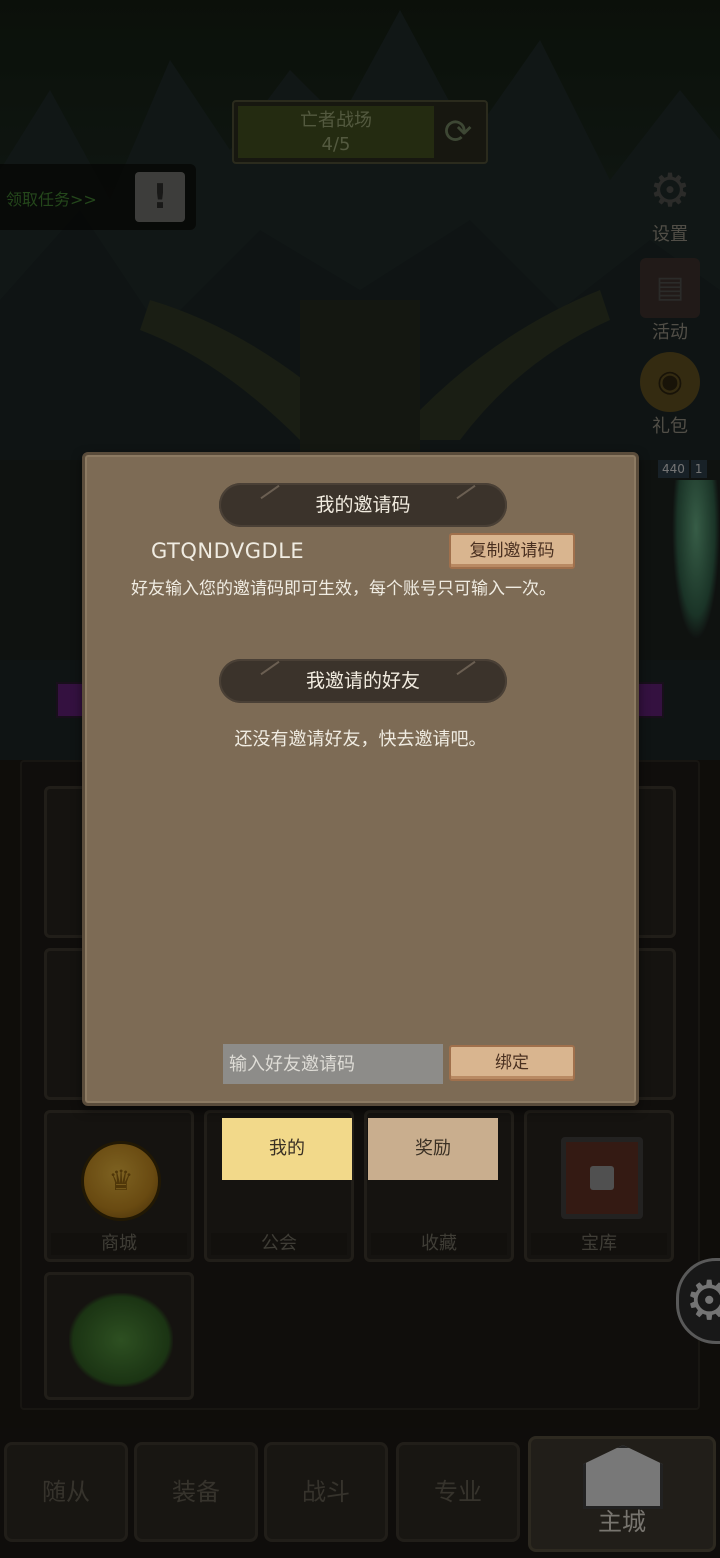 The height and width of the screenshot is (1558, 720). What do you see at coordinates (333, 1064) in the screenshot?
I see `friend-code-input` at bounding box center [333, 1064].